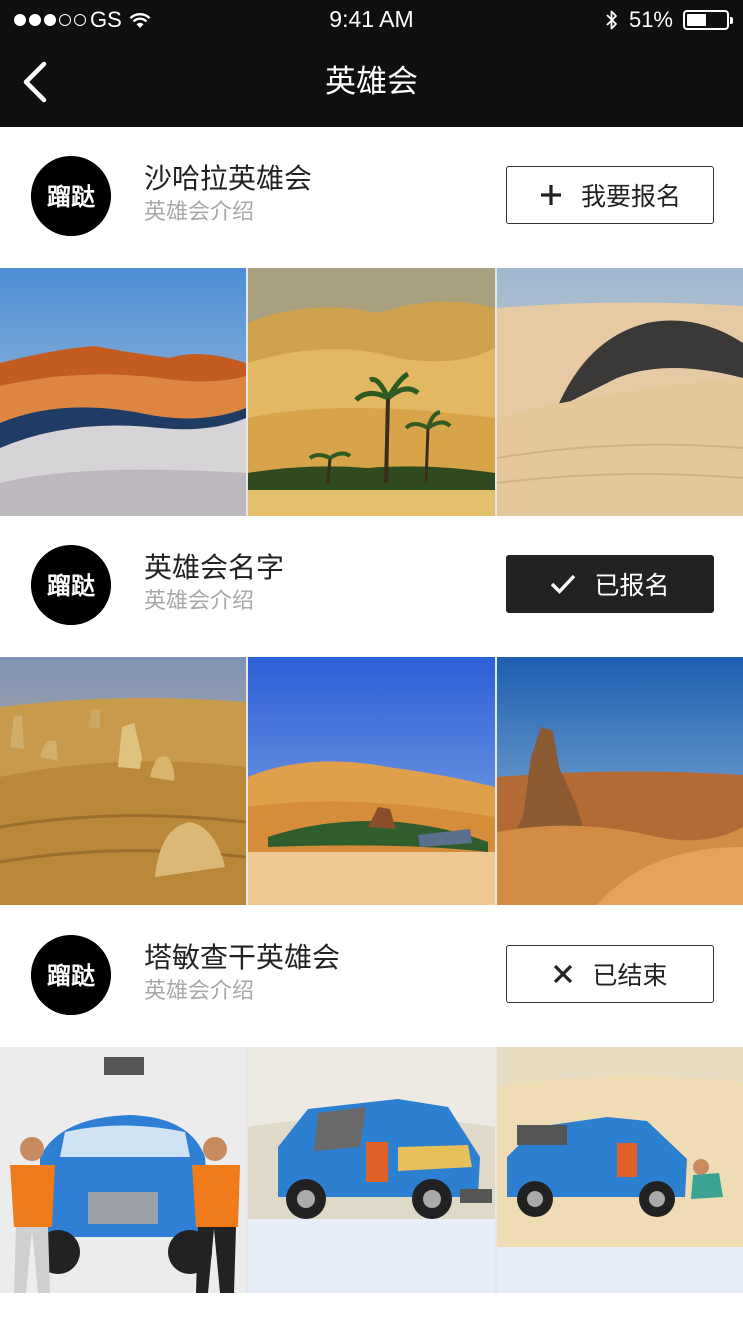 The width and height of the screenshot is (743, 1334). I want to click on registered-button-label: 已报名, so click(632, 585).